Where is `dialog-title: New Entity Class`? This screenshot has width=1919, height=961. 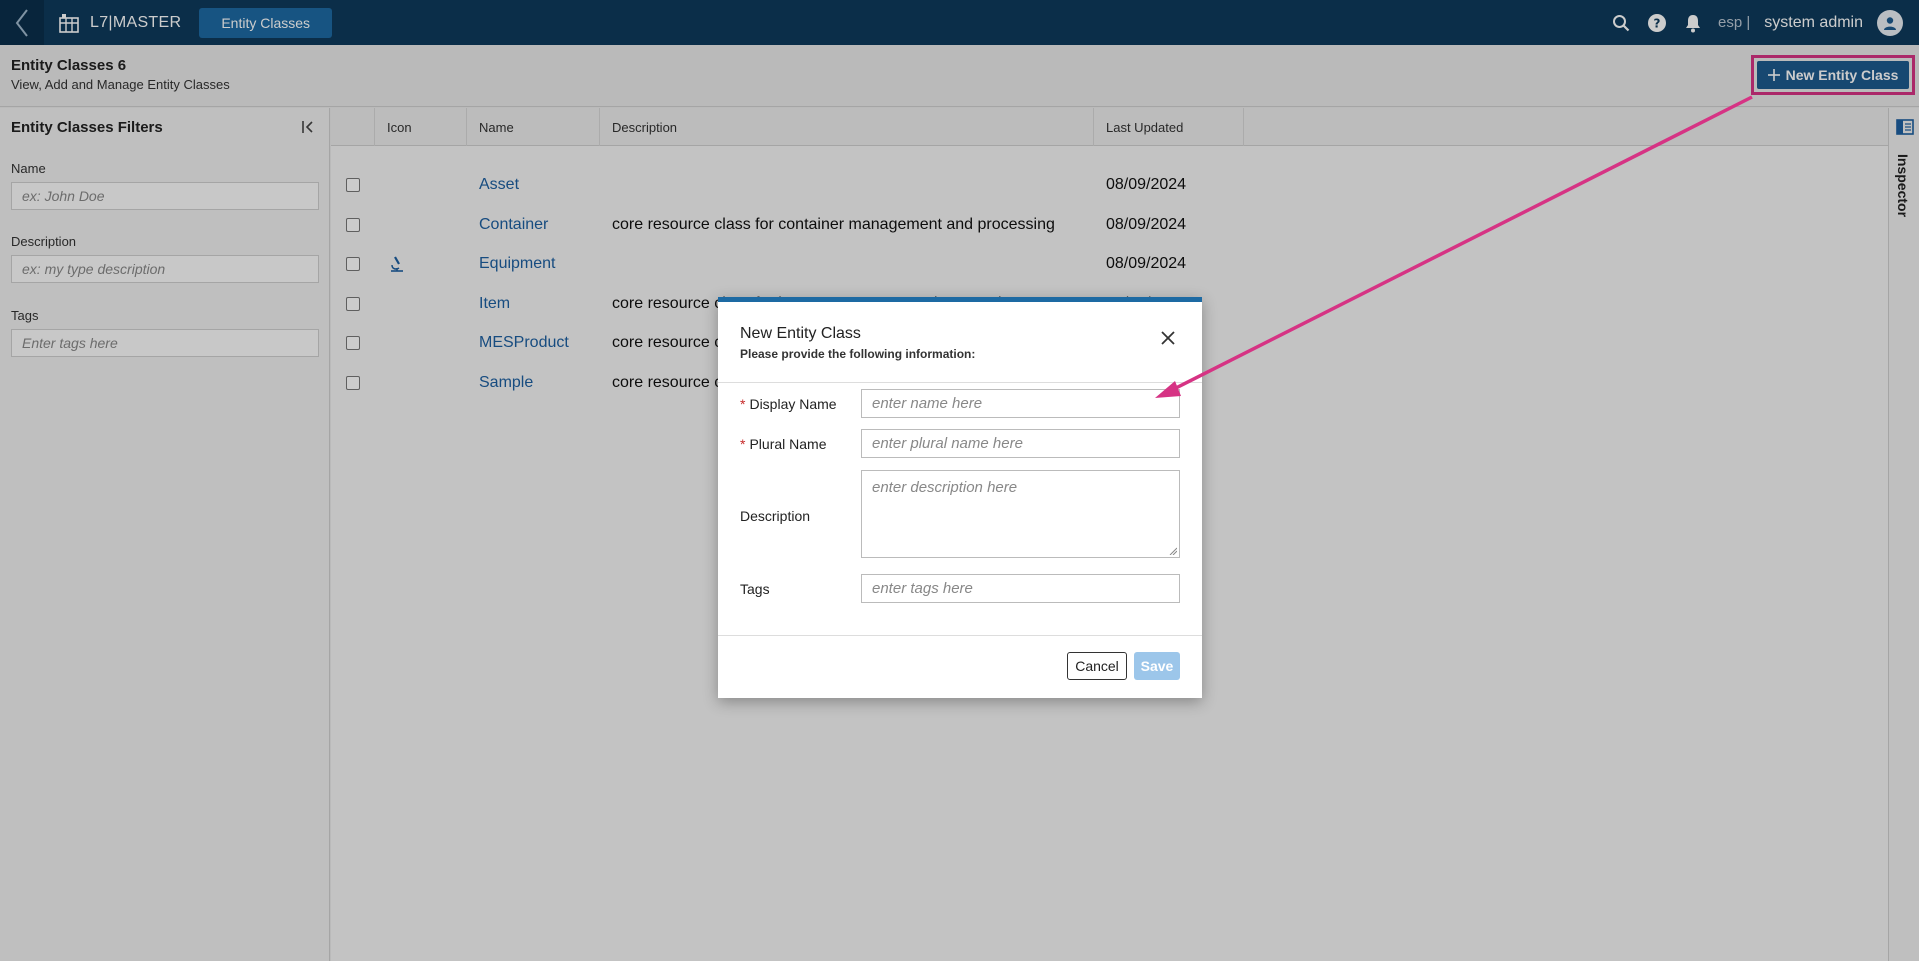
dialog-title: New Entity Class is located at coordinates (800, 333).